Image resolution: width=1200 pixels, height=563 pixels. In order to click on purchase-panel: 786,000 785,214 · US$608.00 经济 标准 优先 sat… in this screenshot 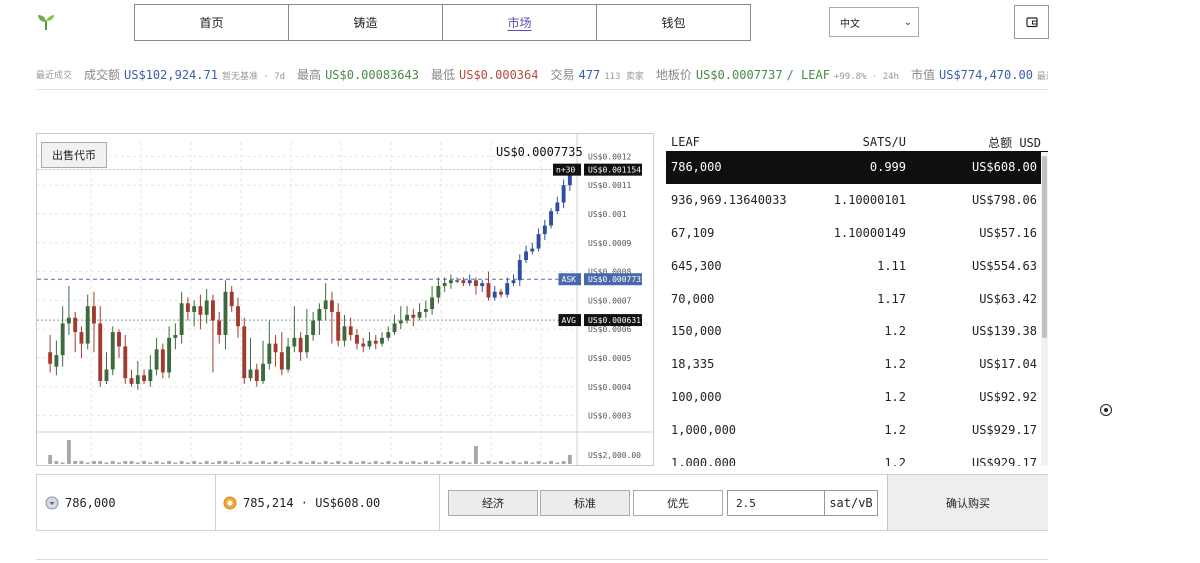, I will do `click(542, 502)`.